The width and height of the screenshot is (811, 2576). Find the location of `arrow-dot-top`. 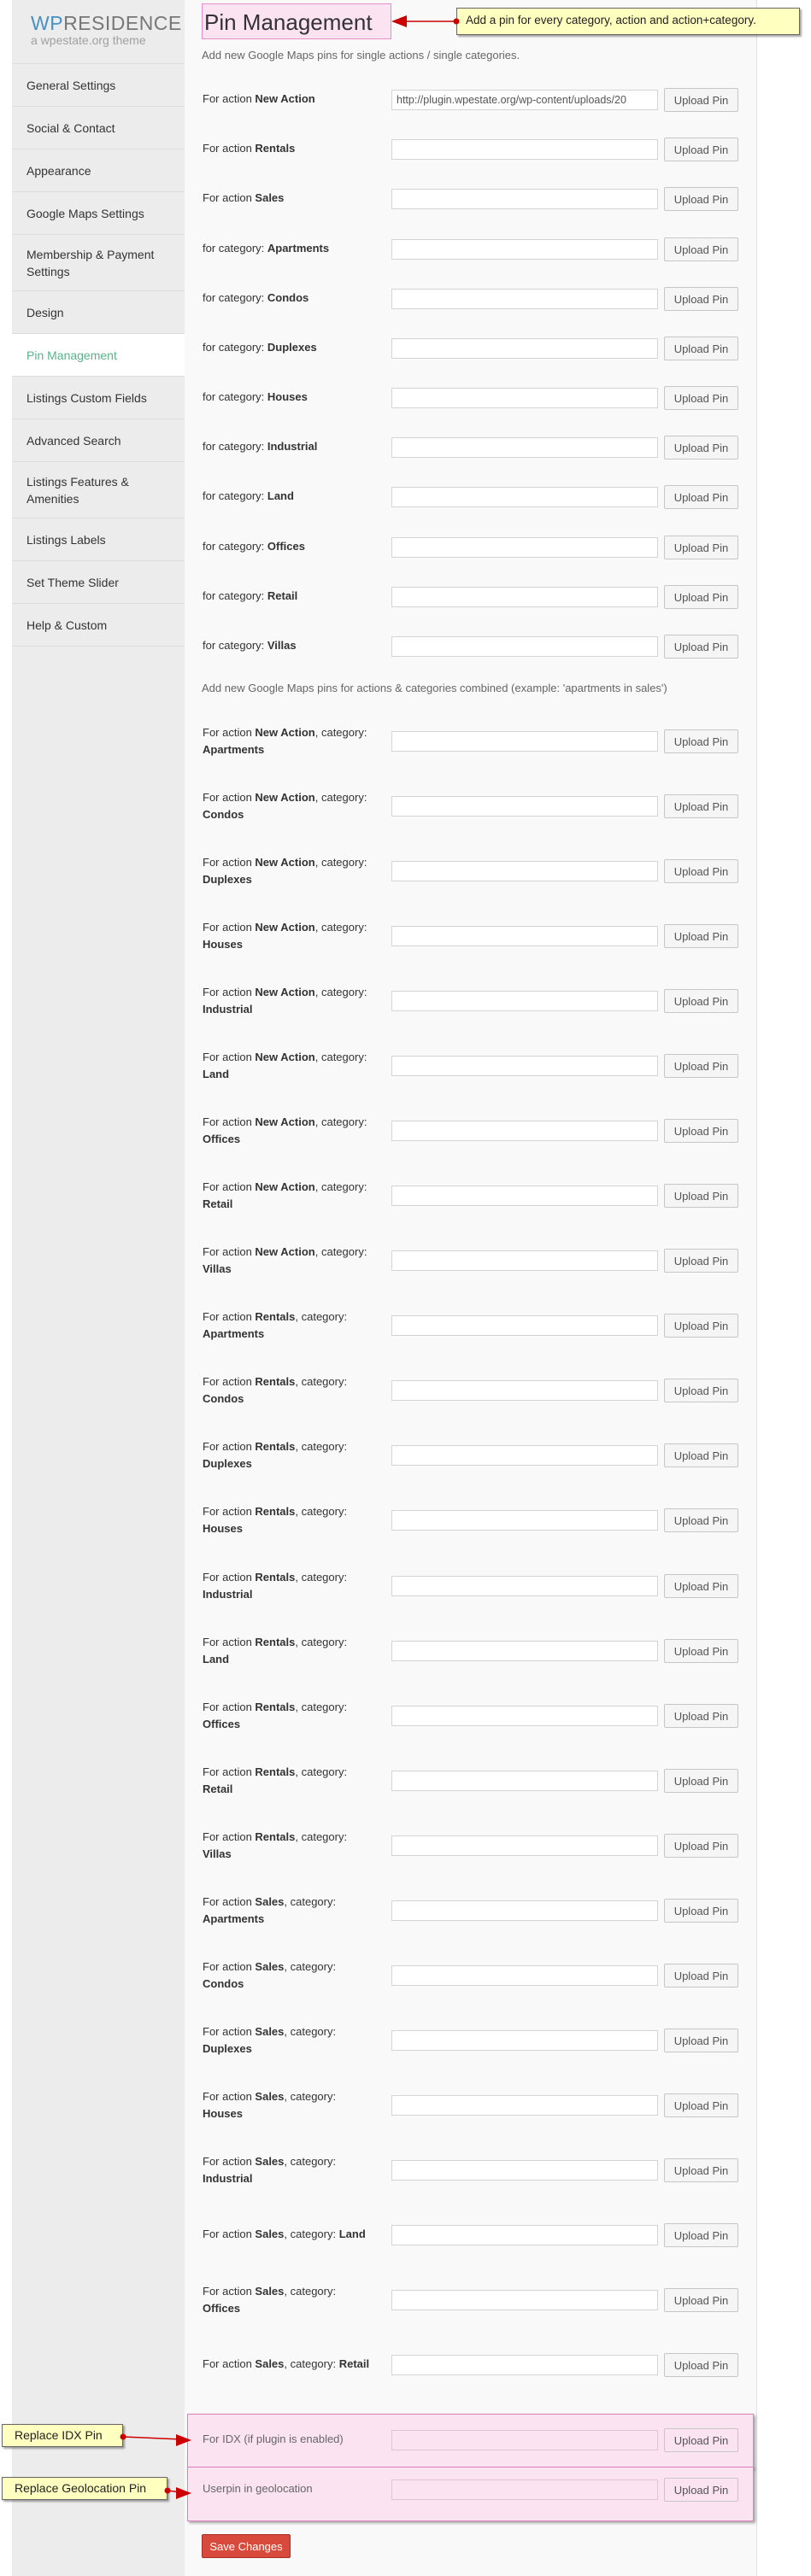

arrow-dot-top is located at coordinates (456, 21).